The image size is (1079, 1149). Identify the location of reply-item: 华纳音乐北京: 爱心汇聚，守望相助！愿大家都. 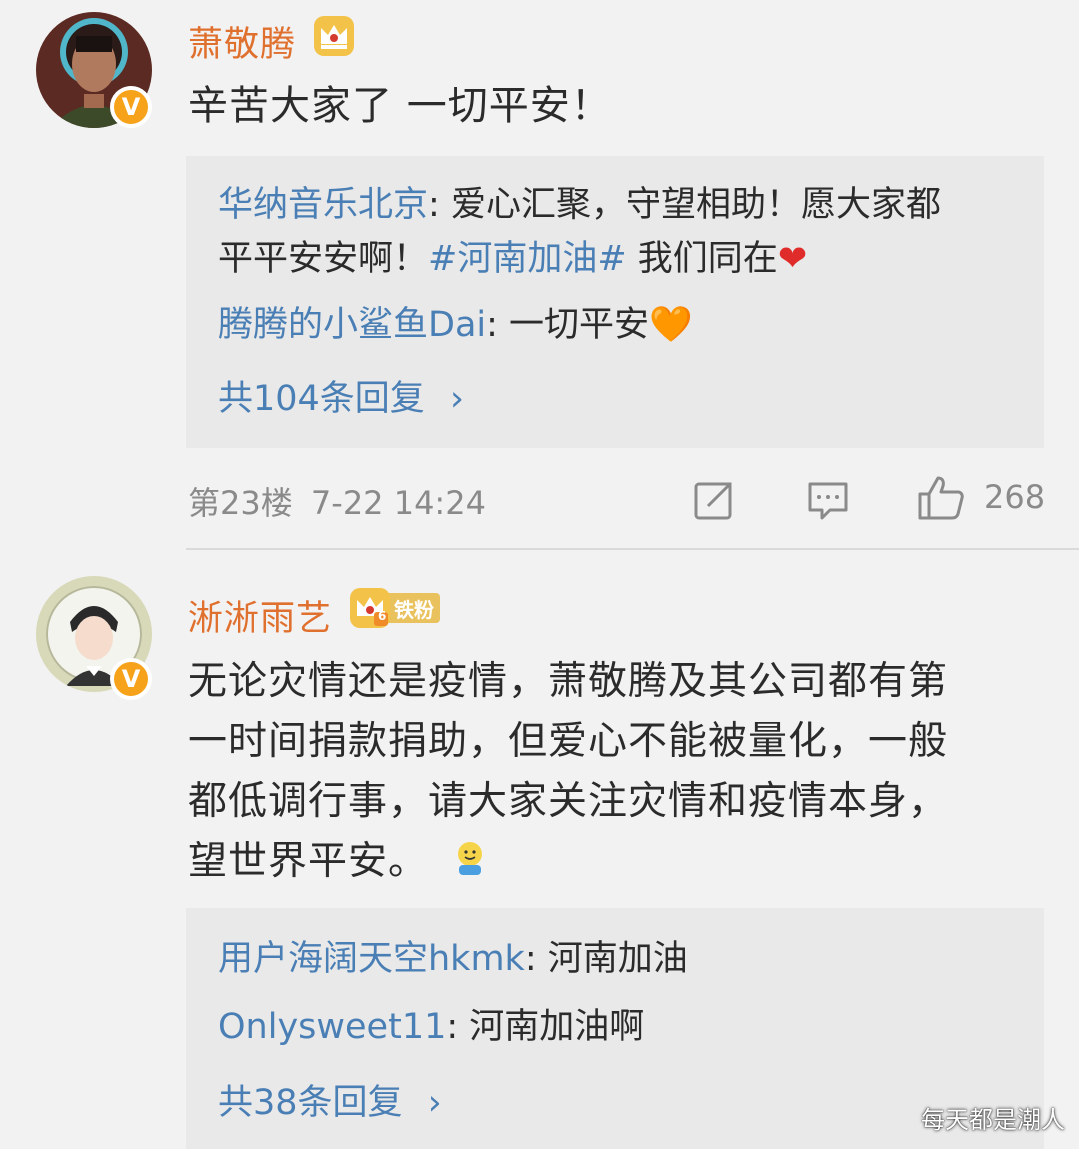
(579, 205).